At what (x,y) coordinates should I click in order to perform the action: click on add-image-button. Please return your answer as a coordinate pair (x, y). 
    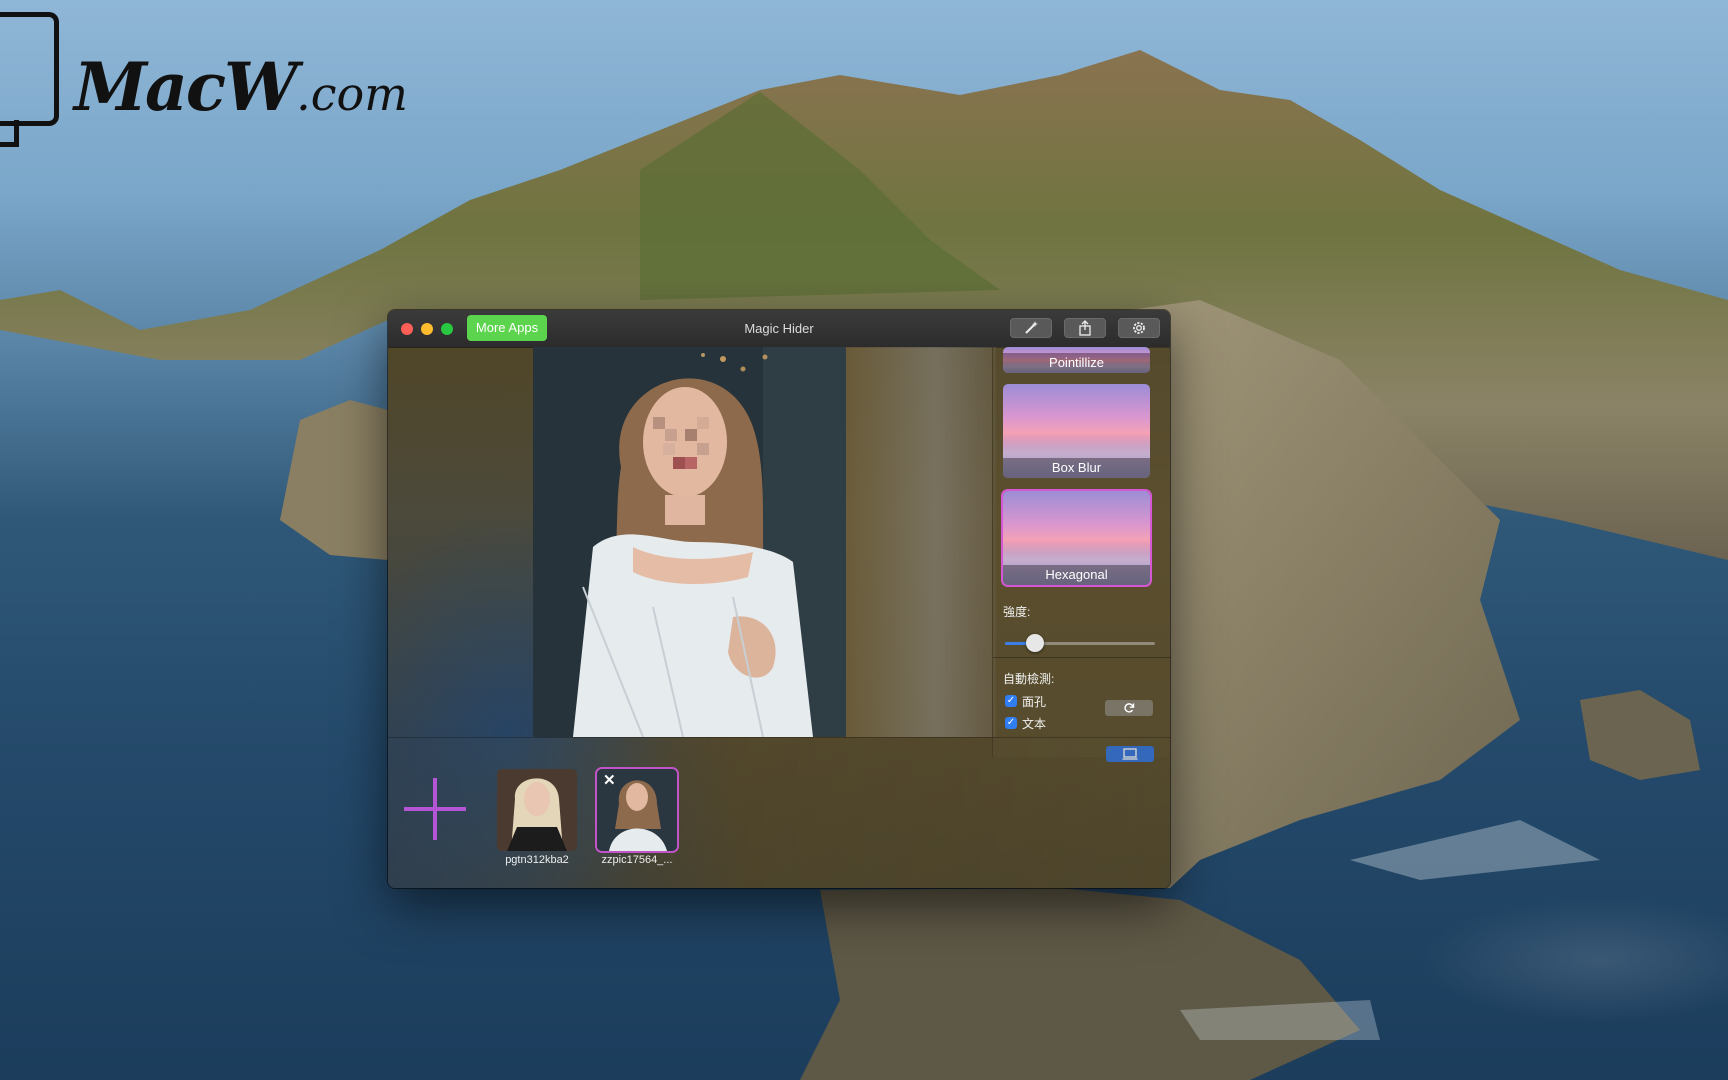
    Looking at the image, I should click on (435, 809).